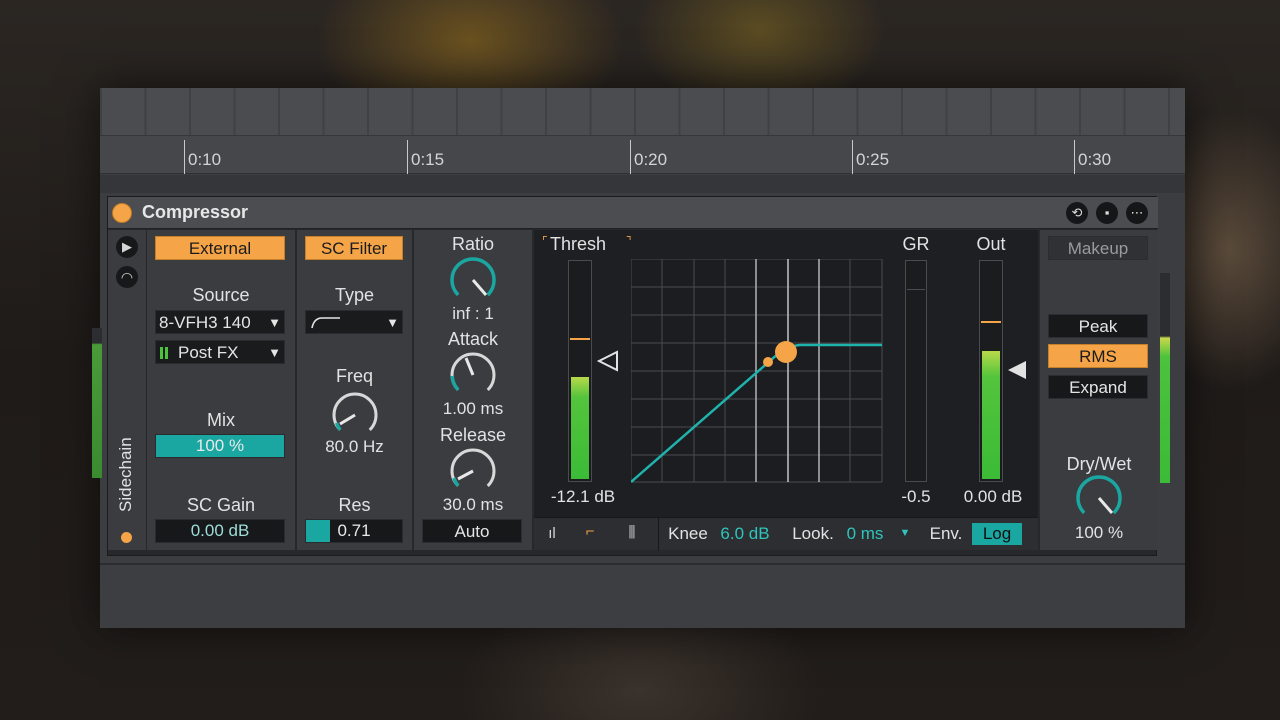  What do you see at coordinates (221, 420) in the screenshot?
I see `mix-label: Mix` at bounding box center [221, 420].